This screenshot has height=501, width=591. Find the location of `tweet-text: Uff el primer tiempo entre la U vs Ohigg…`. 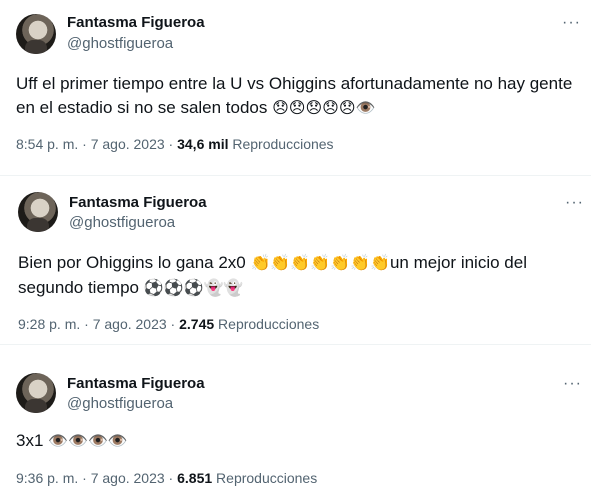

tweet-text: Uff el primer tiempo entre la U vs Ohigg… is located at coordinates (296, 96).